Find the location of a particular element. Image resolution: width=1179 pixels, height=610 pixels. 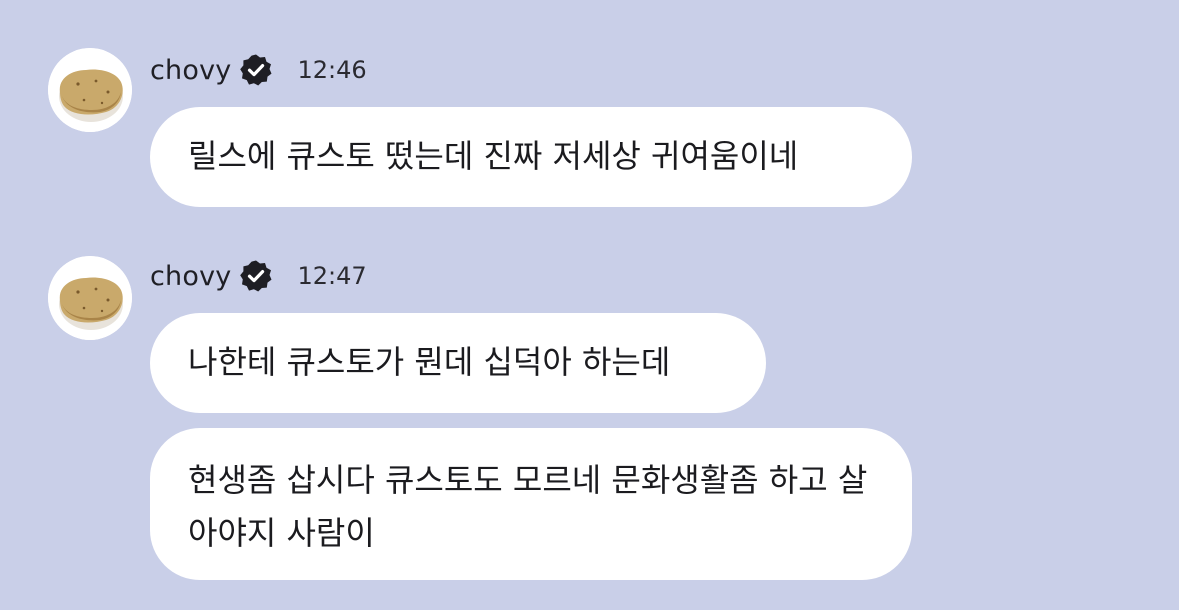

message-bubble: 릴스에 큐스토 떴는데 진짜 저세상 귀여움이네 is located at coordinates (531, 157).